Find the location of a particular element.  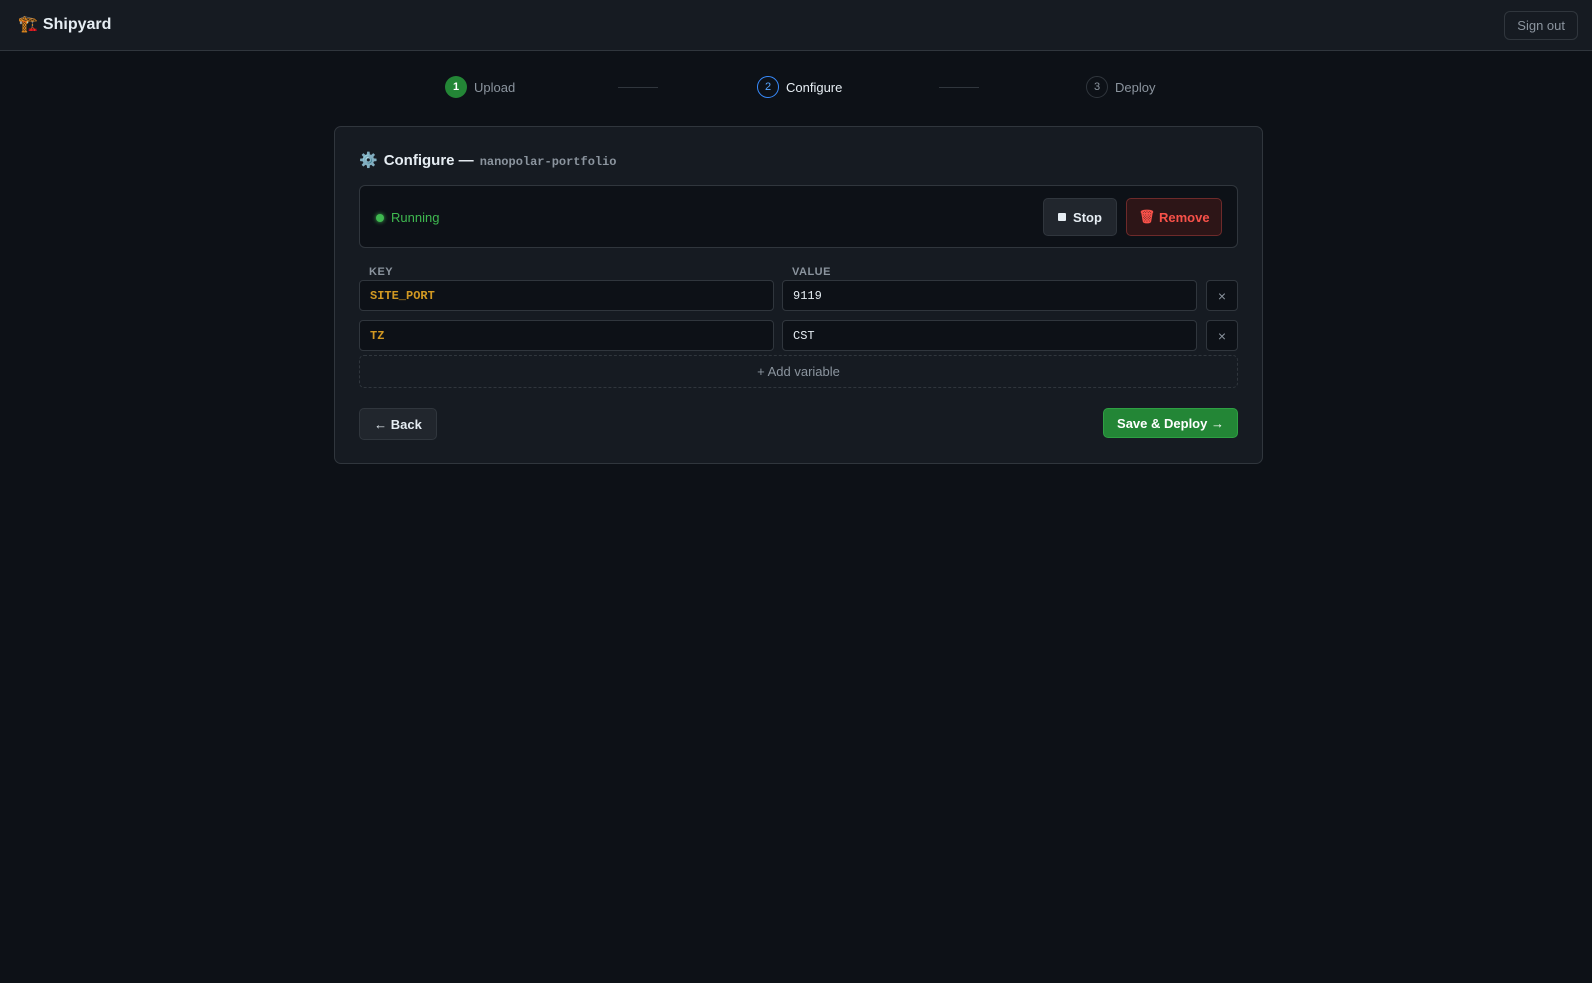

step-upload: 1 Upload is located at coordinates (480, 87).